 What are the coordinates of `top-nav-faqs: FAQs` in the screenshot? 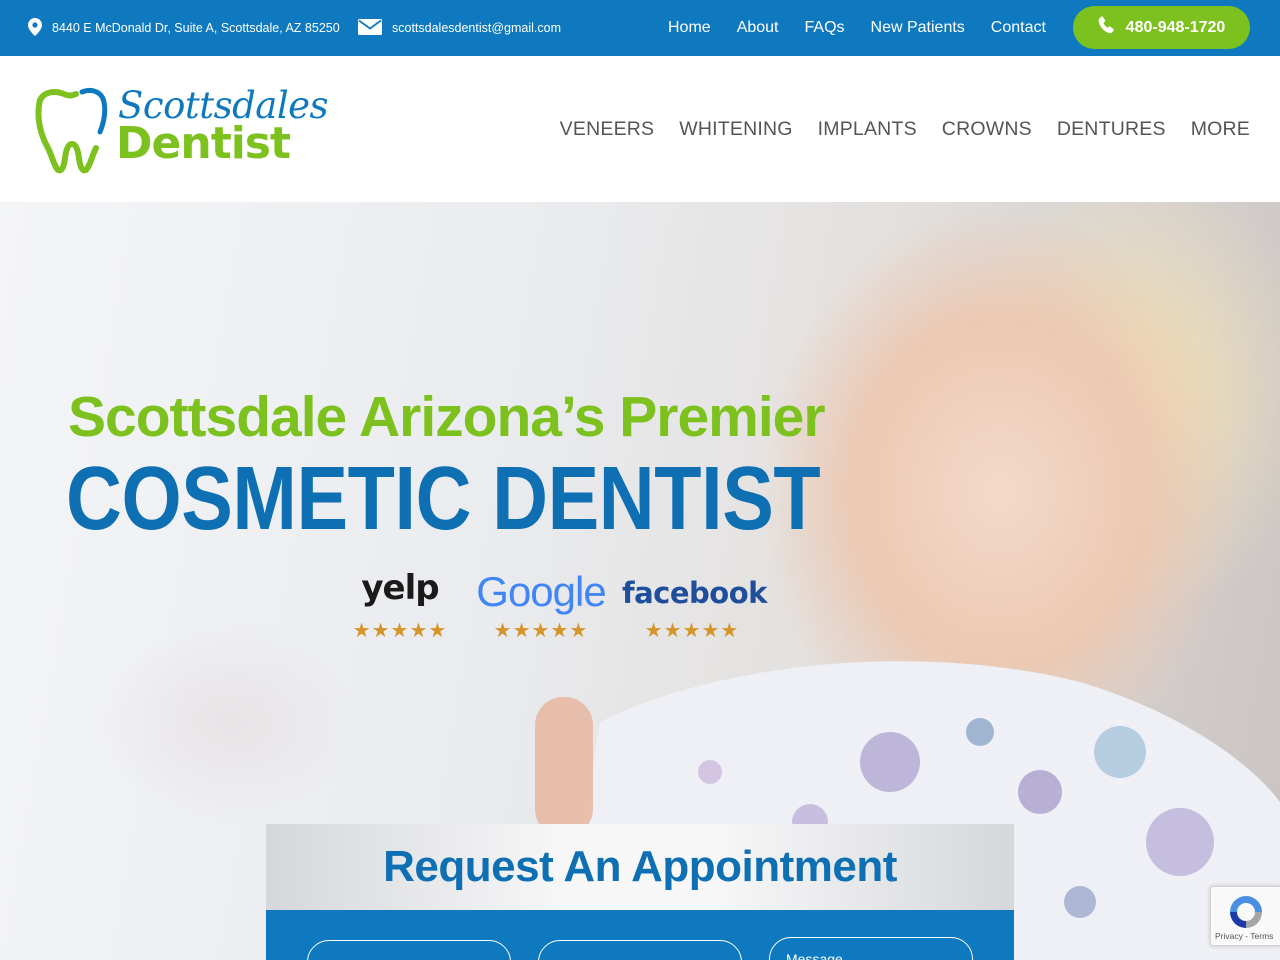 It's located at (825, 28).